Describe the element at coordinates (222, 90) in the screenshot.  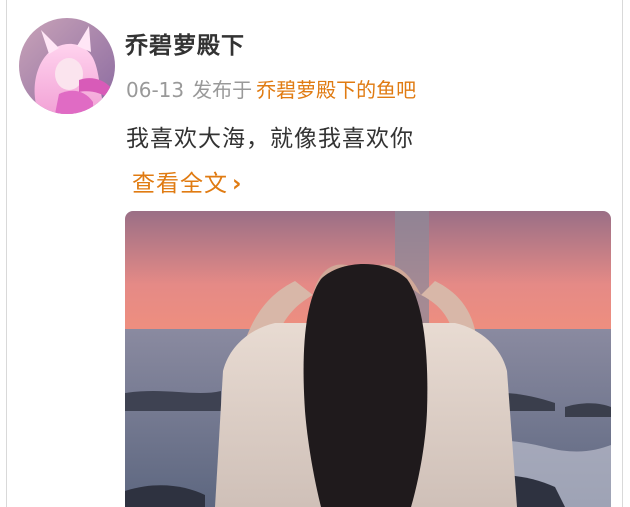
I see `posted-in-label: 发布于` at that location.